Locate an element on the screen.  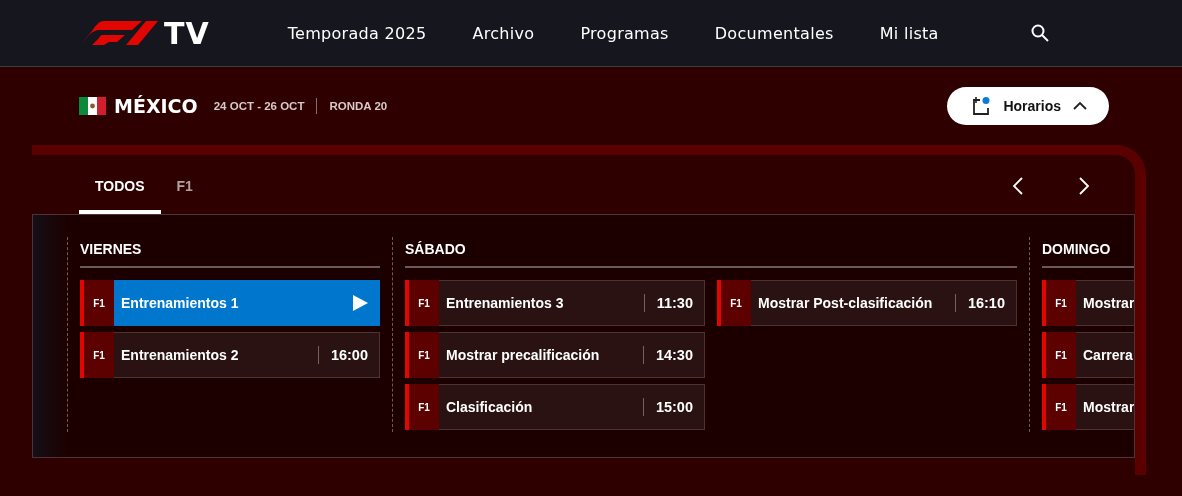
calendar-add-icon is located at coordinates (981, 106).